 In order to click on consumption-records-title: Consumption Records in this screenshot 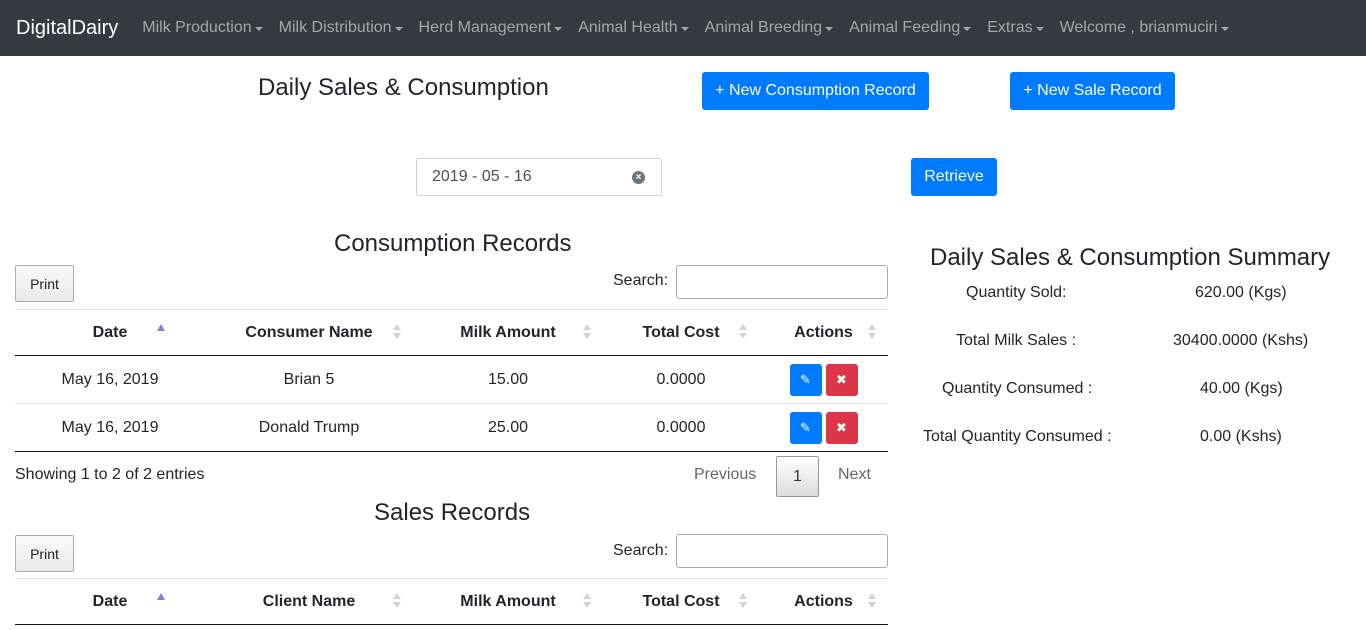, I will do `click(453, 243)`.